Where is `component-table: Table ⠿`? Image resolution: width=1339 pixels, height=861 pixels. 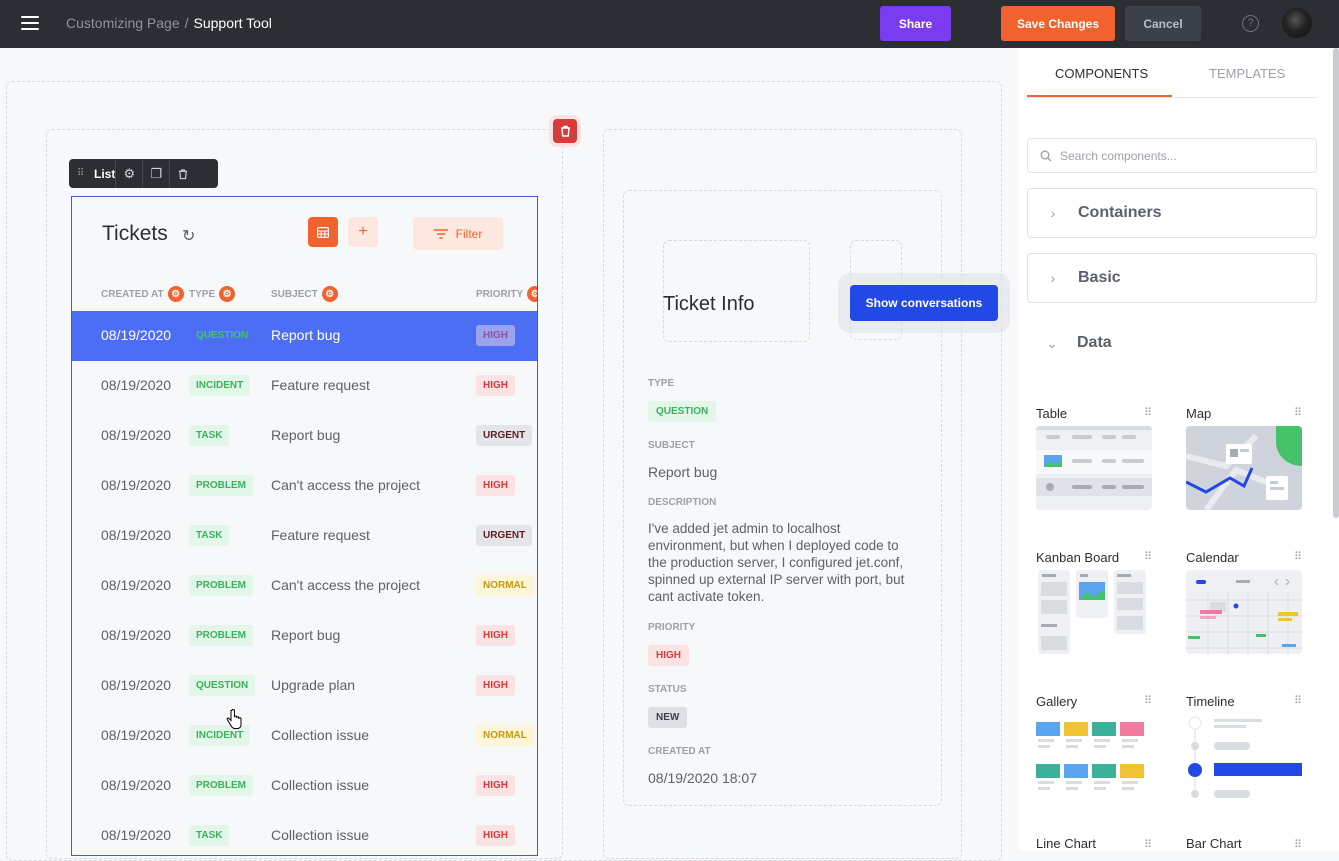
component-table: Table ⠿ is located at coordinates (1094, 458).